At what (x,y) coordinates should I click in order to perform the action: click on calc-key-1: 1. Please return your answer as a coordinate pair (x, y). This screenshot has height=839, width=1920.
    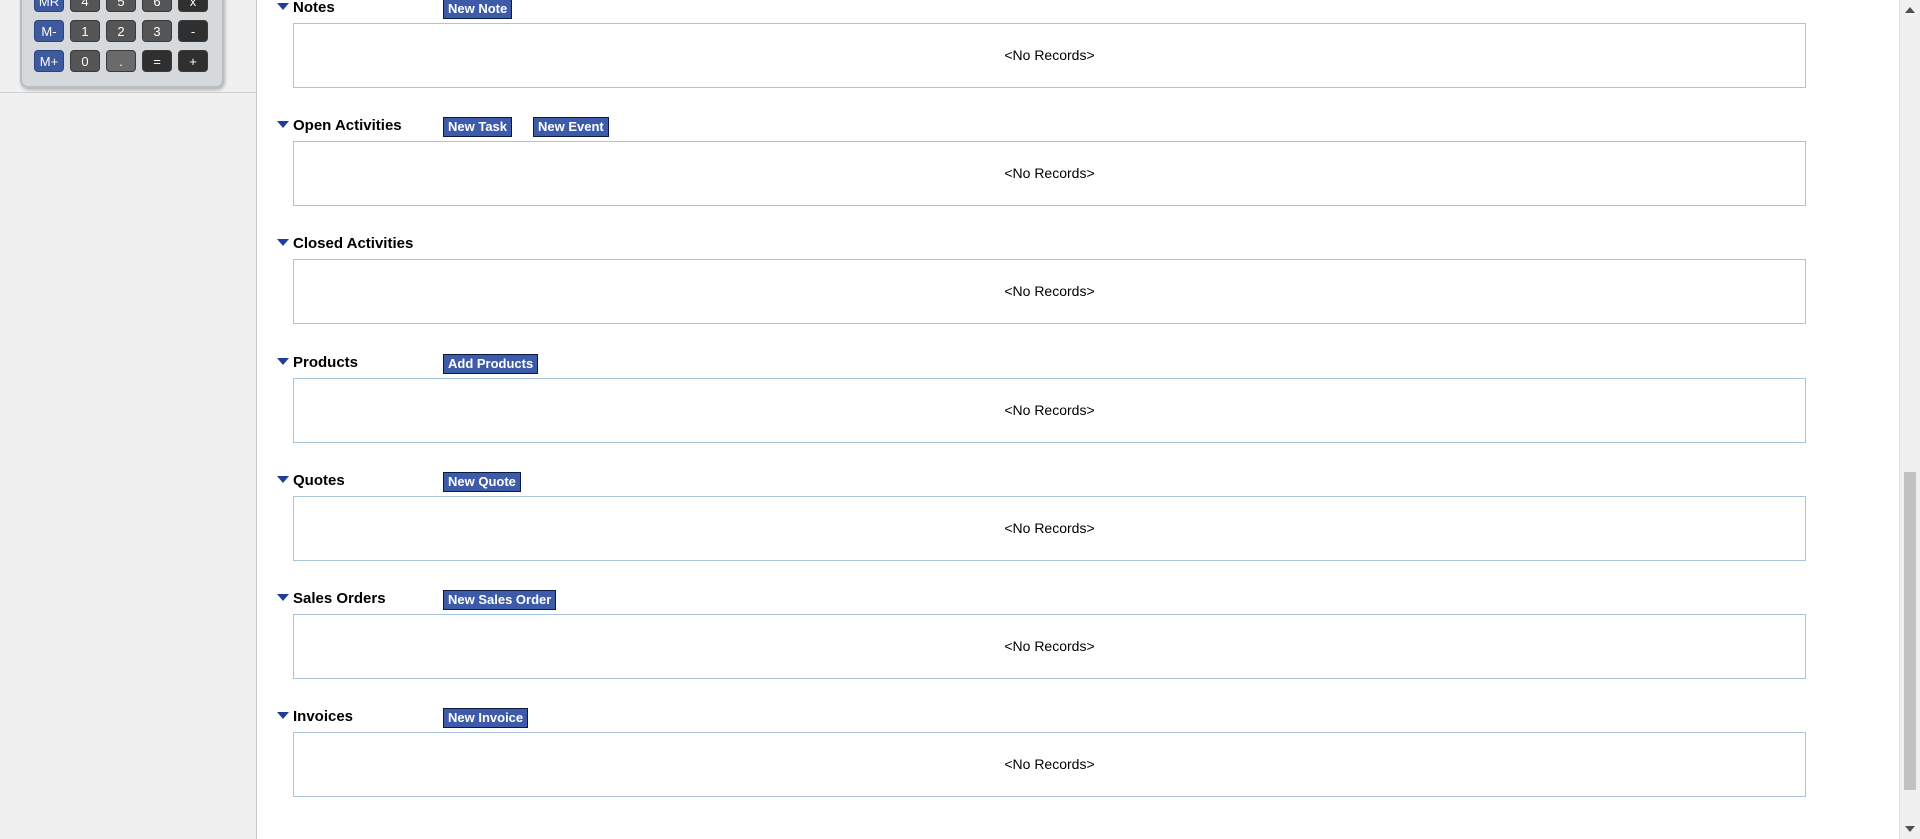
    Looking at the image, I should click on (85, 31).